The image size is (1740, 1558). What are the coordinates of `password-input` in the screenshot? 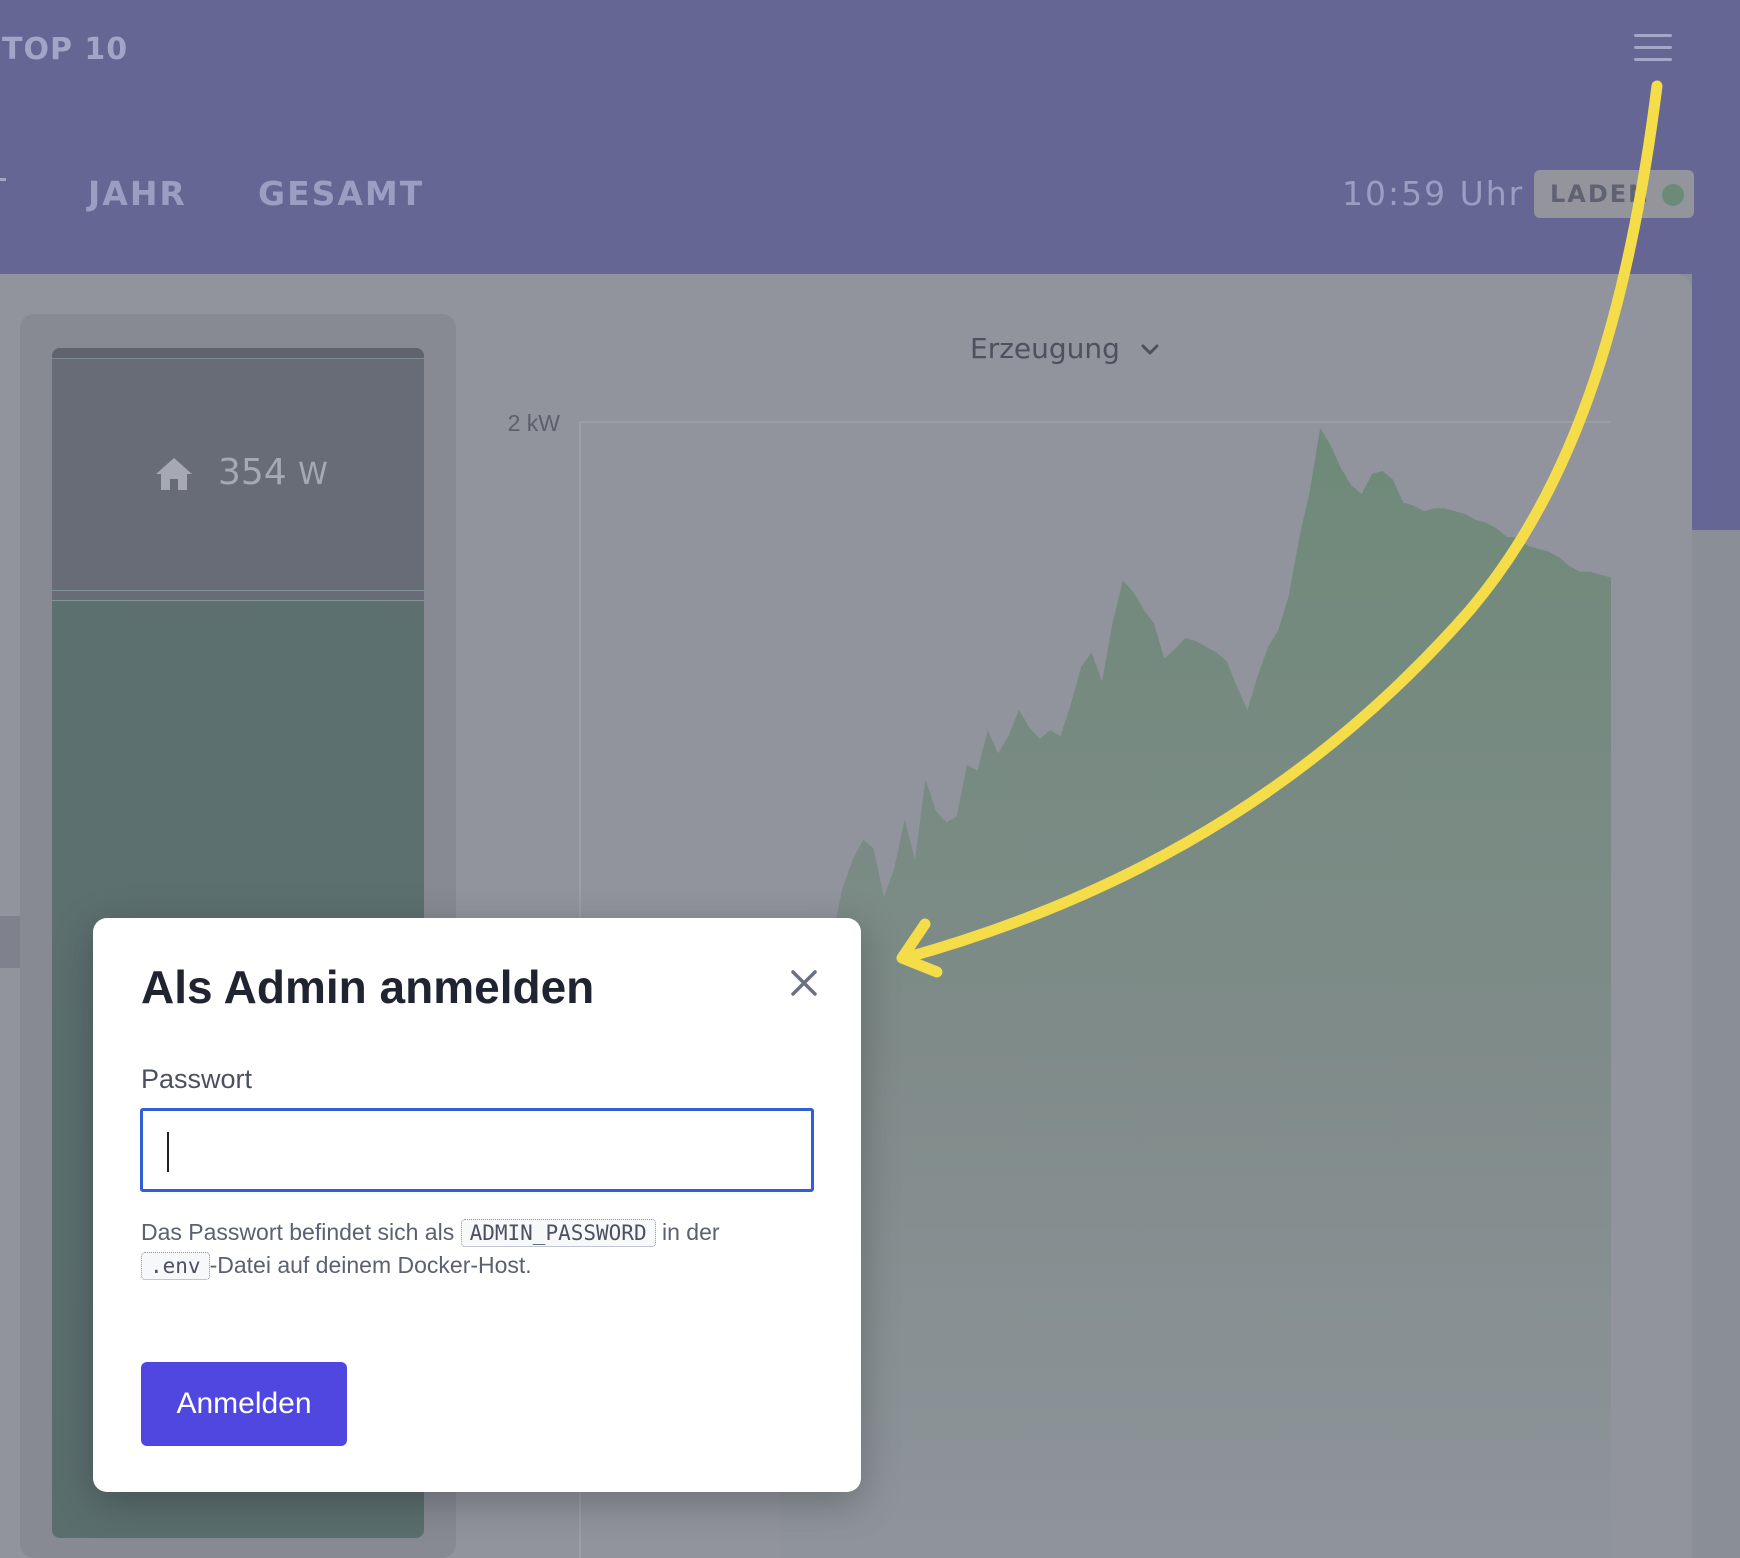 It's located at (477, 1150).